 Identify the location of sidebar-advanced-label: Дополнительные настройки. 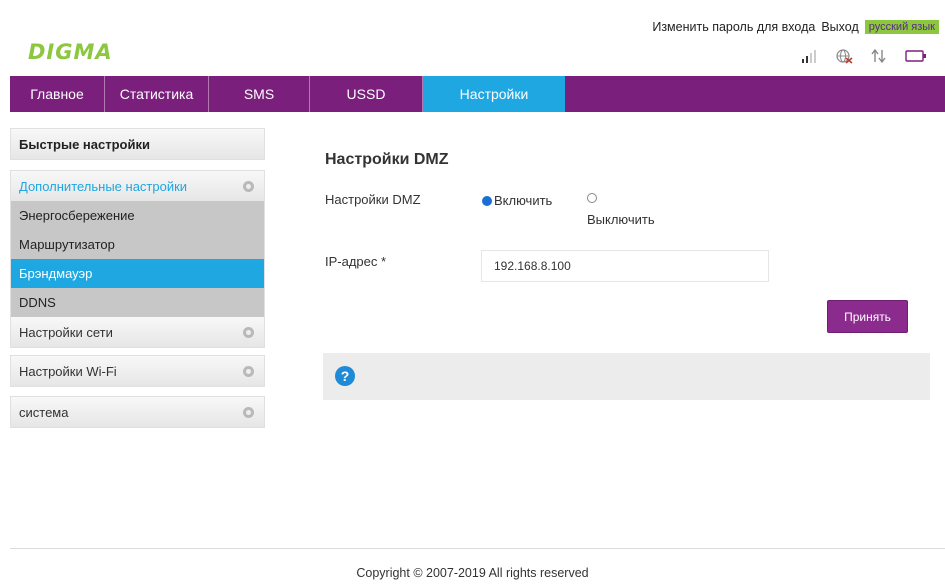
(103, 186).